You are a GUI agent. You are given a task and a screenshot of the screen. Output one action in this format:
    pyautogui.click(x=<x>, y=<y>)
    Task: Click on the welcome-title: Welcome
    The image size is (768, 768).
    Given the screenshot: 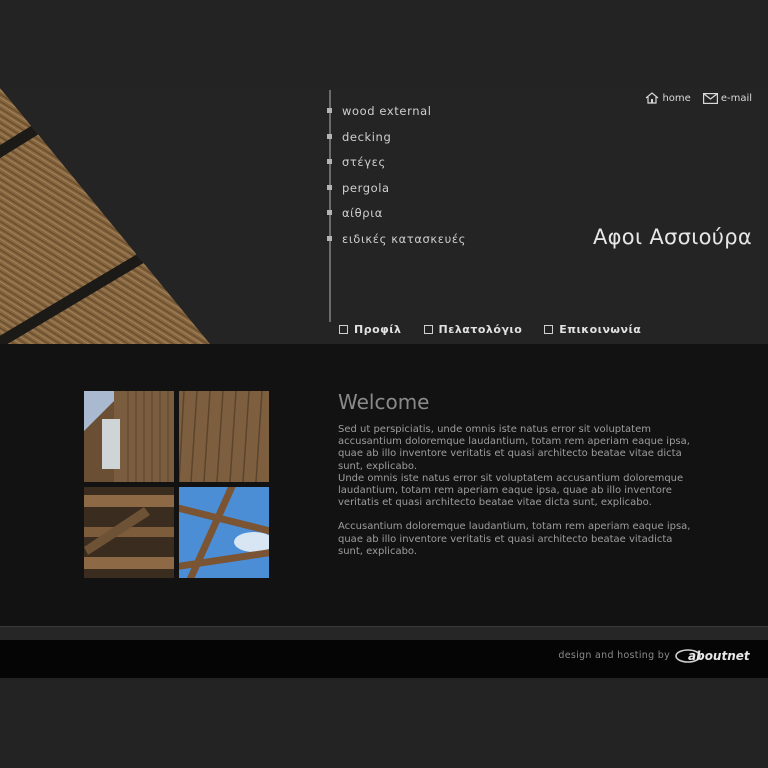 What is the action you would take?
    pyautogui.click(x=384, y=402)
    